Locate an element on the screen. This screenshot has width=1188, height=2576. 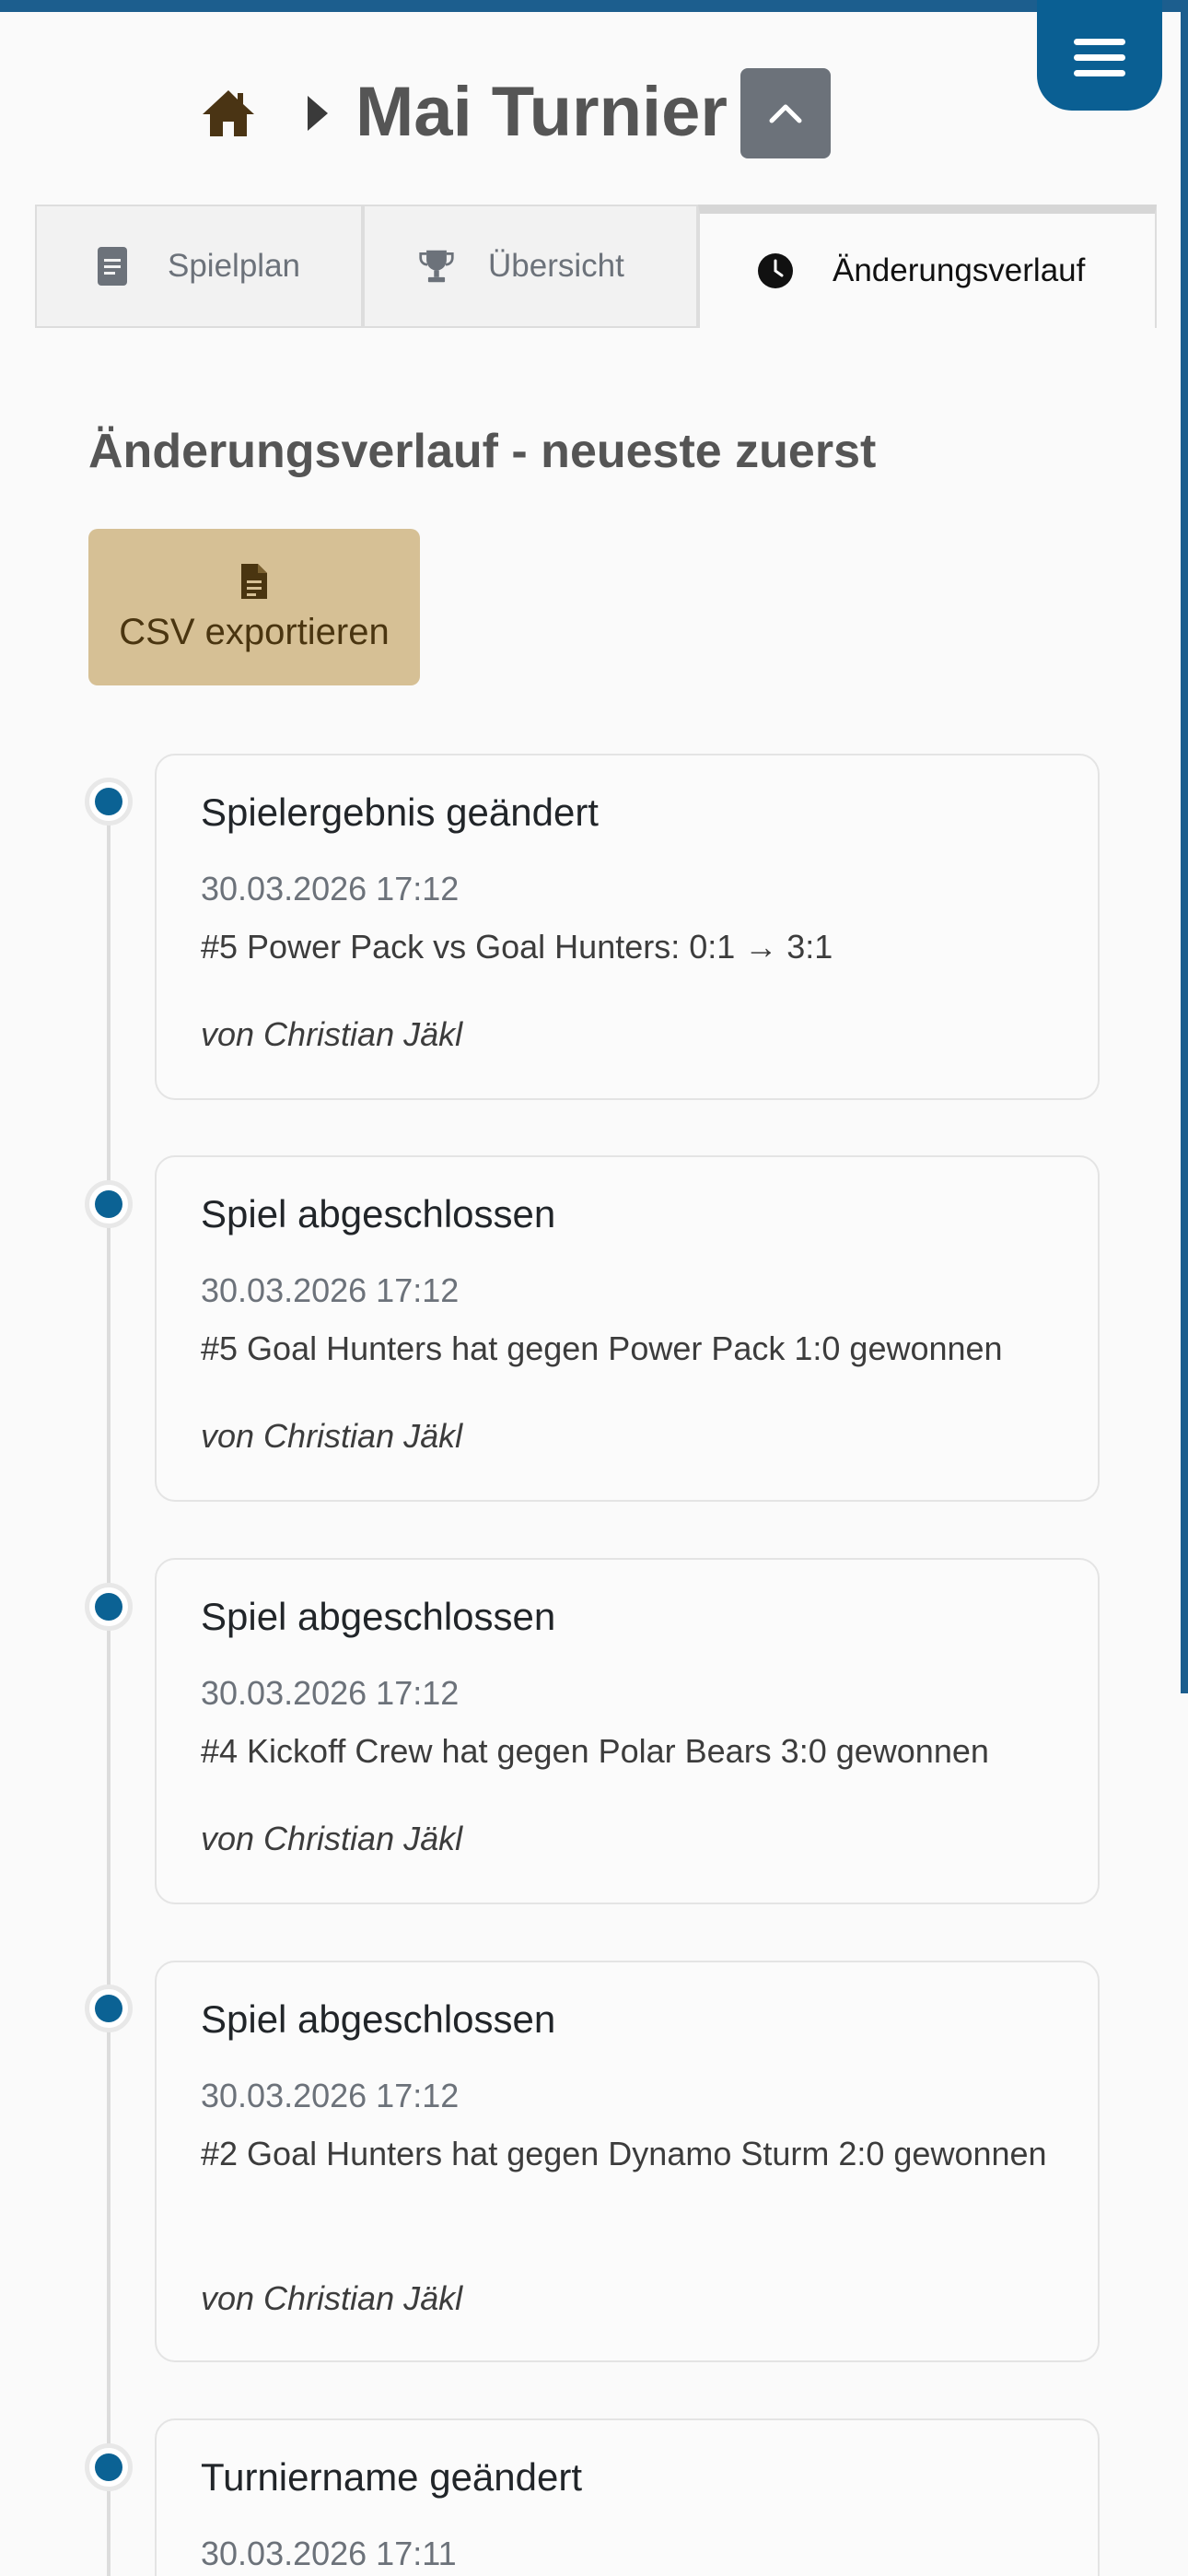
tab-bar: Spielplan Übersicht Änderungsverlauf is located at coordinates (596, 266).